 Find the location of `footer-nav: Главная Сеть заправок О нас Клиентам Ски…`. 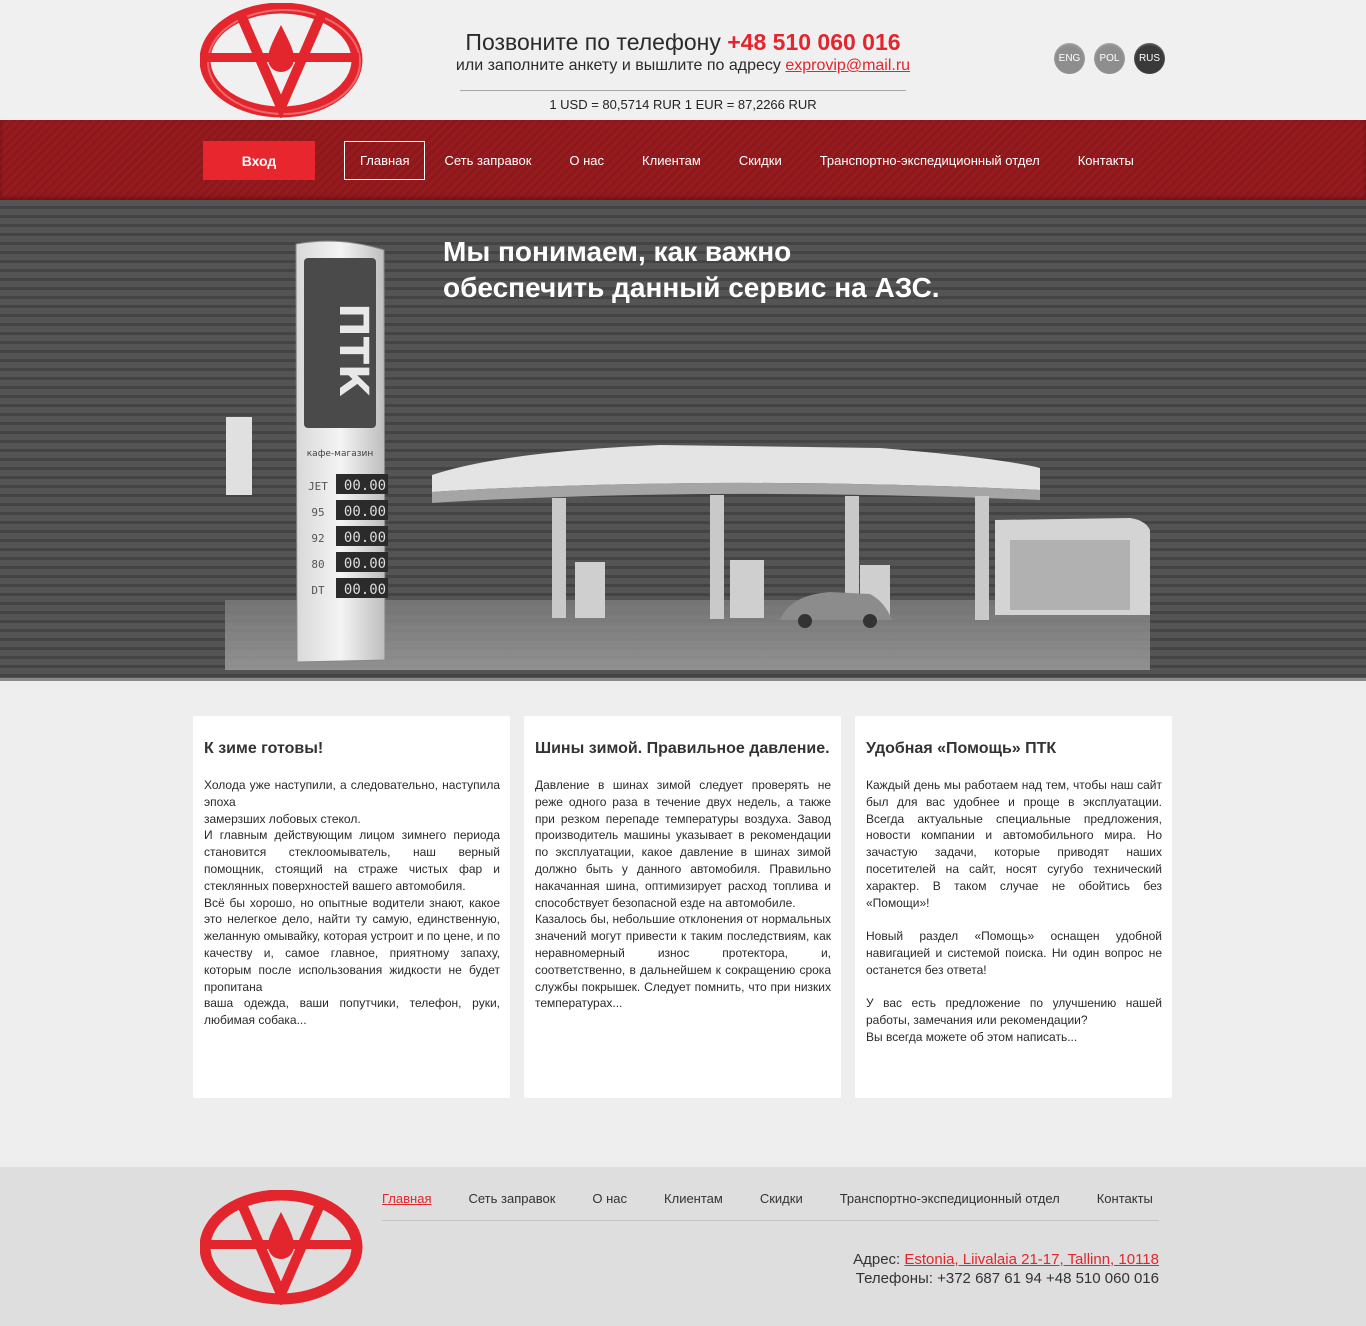

footer-nav: Главная Сеть заправок О нас Клиентам Ски… is located at coordinates (767, 1198).